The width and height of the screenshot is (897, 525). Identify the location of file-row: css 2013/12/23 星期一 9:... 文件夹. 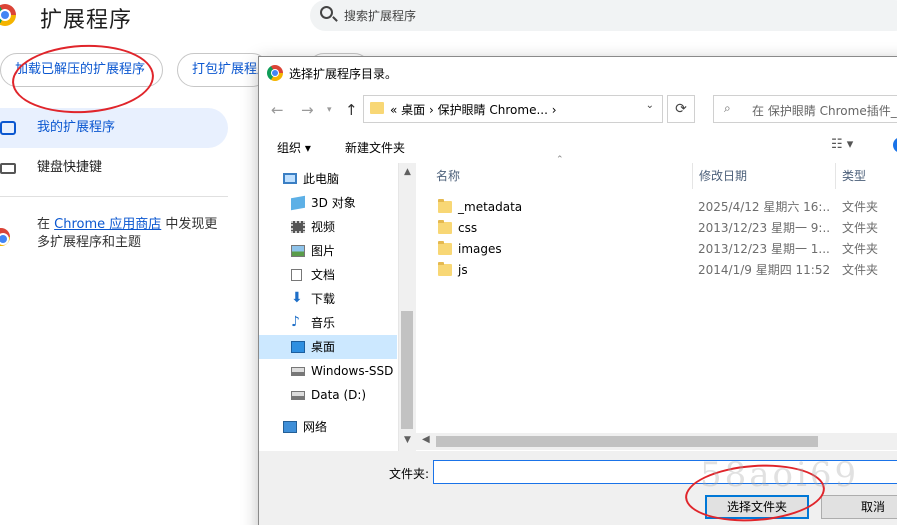
(656, 228).